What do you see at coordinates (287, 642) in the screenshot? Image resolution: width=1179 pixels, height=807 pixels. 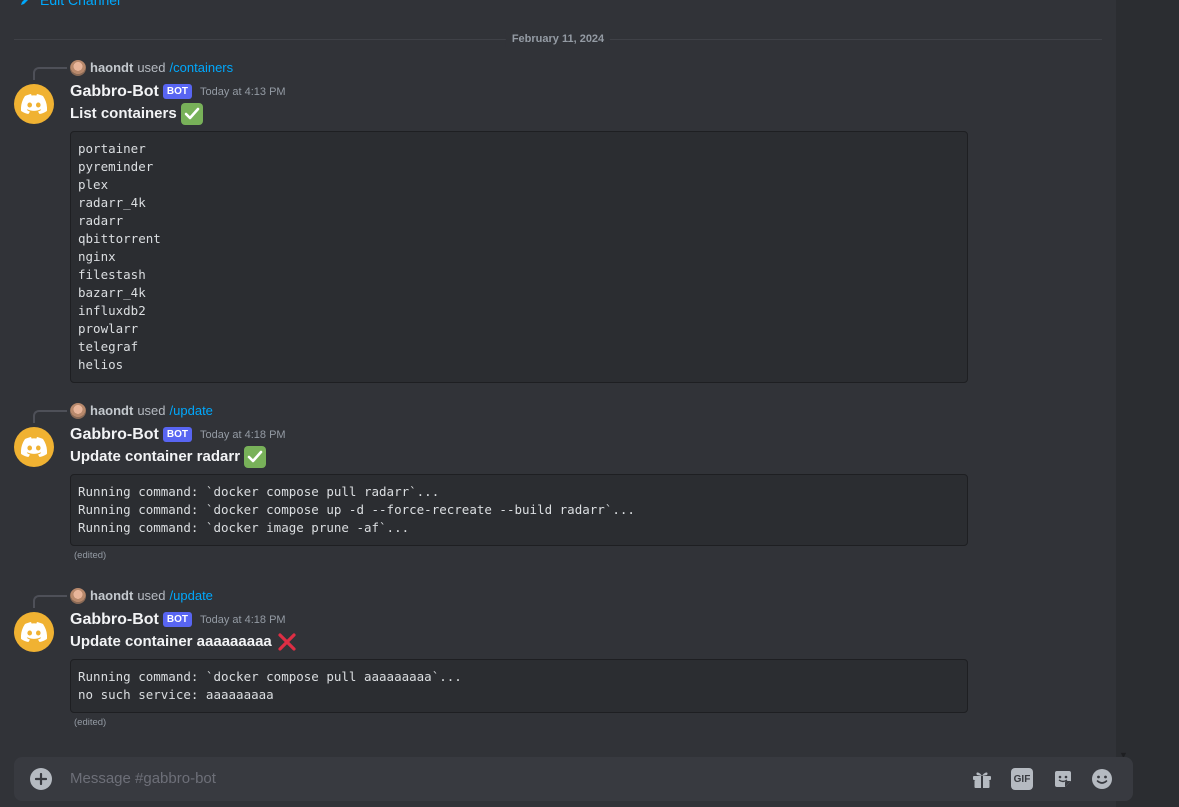 I see `cross-mark-icon` at bounding box center [287, 642].